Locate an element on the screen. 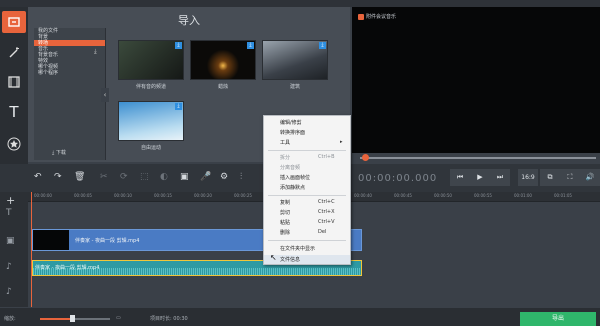 This screenshot has width=600, height=326. audio-track-icon: ♪ is located at coordinates (9, 267).